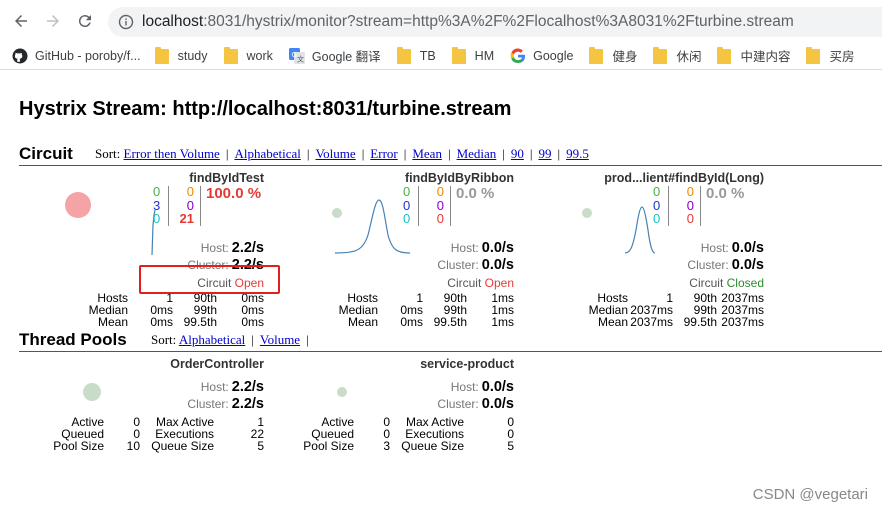 The image size is (882, 515). I want to click on info-icon, so click(126, 22).